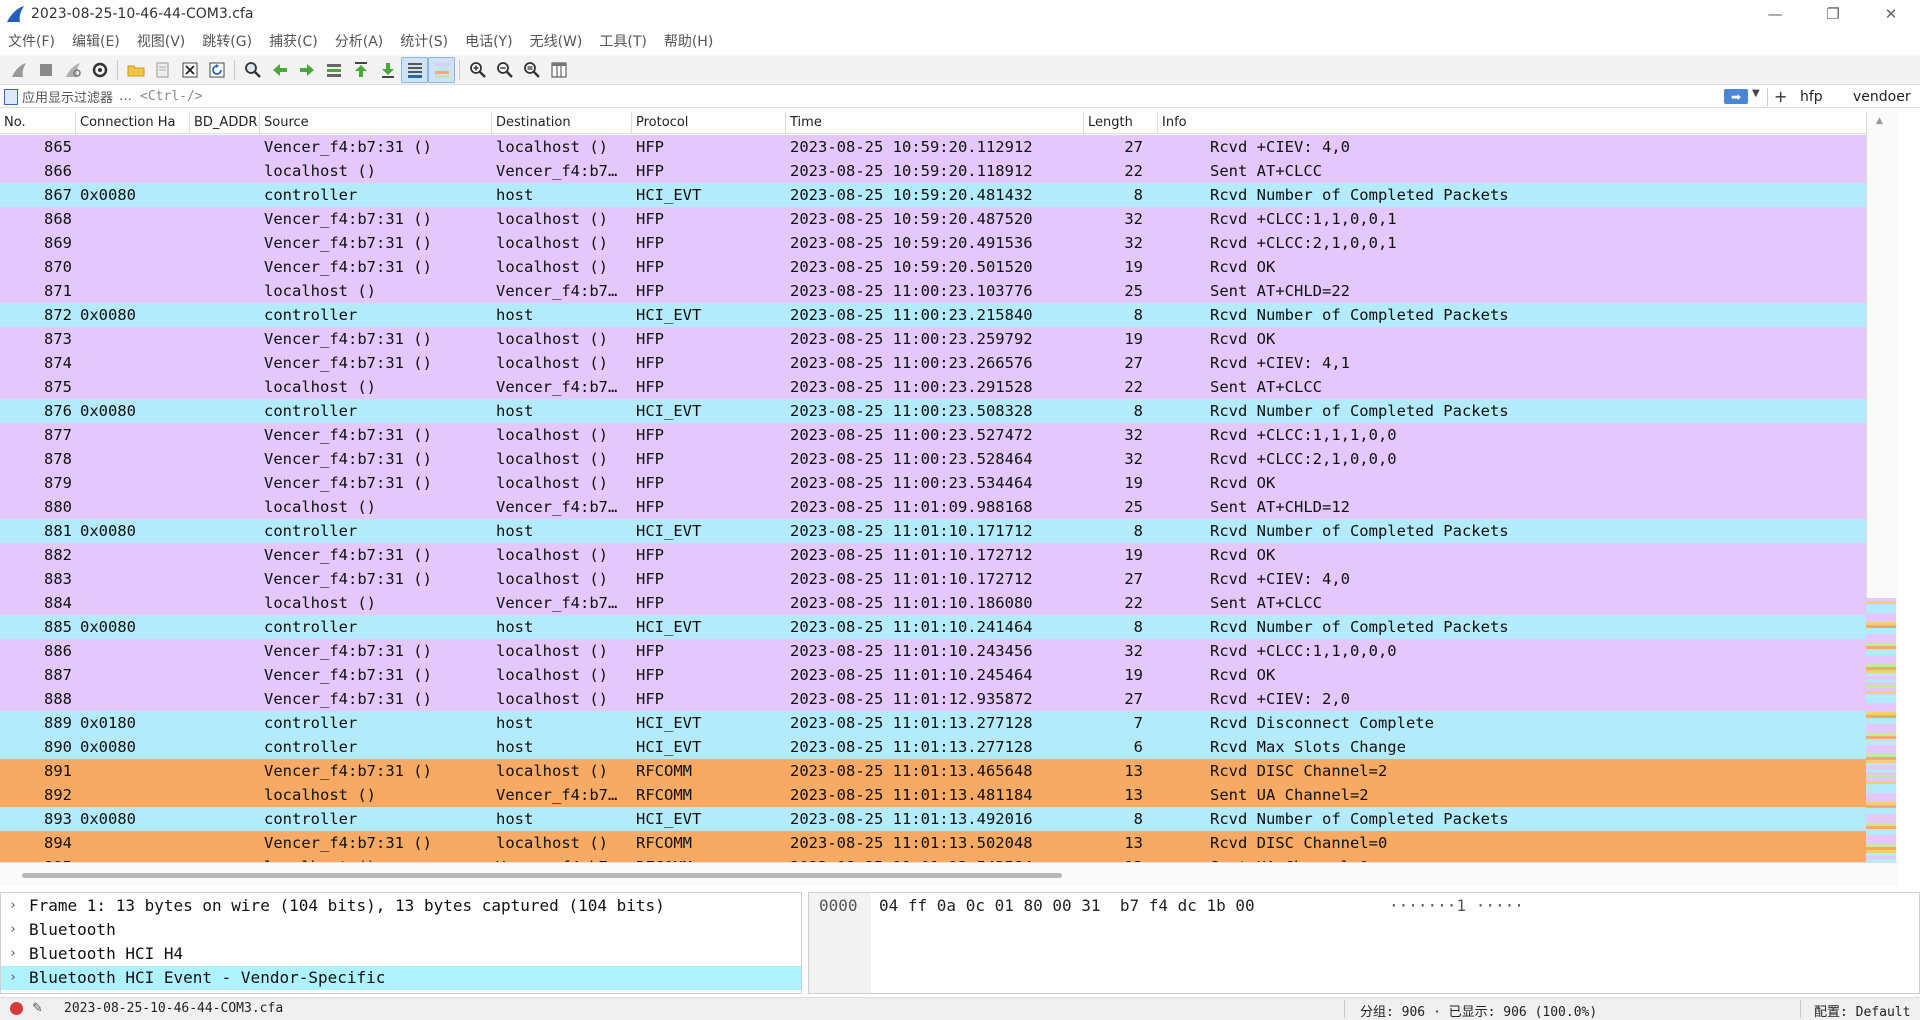 Image resolution: width=1920 pixels, height=1020 pixels. Describe the element at coordinates (306, 70) in the screenshot. I see `go-forward-button` at that location.